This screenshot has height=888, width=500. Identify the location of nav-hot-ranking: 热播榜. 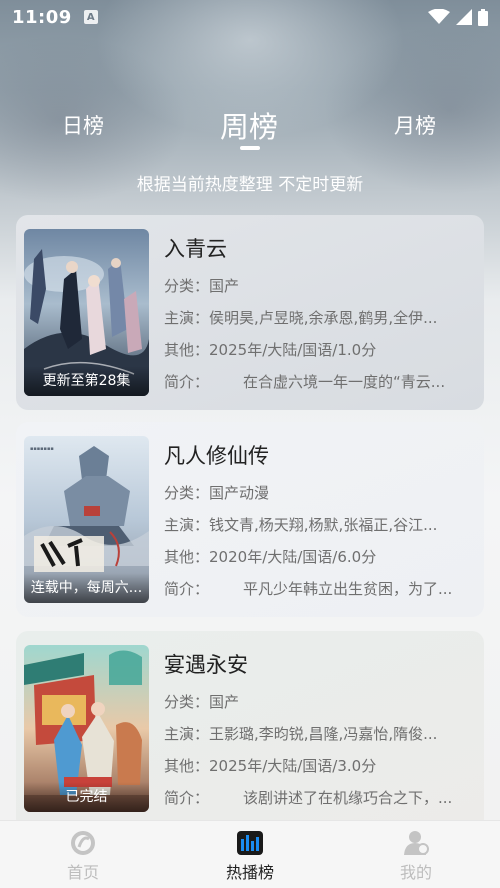
(250, 856).